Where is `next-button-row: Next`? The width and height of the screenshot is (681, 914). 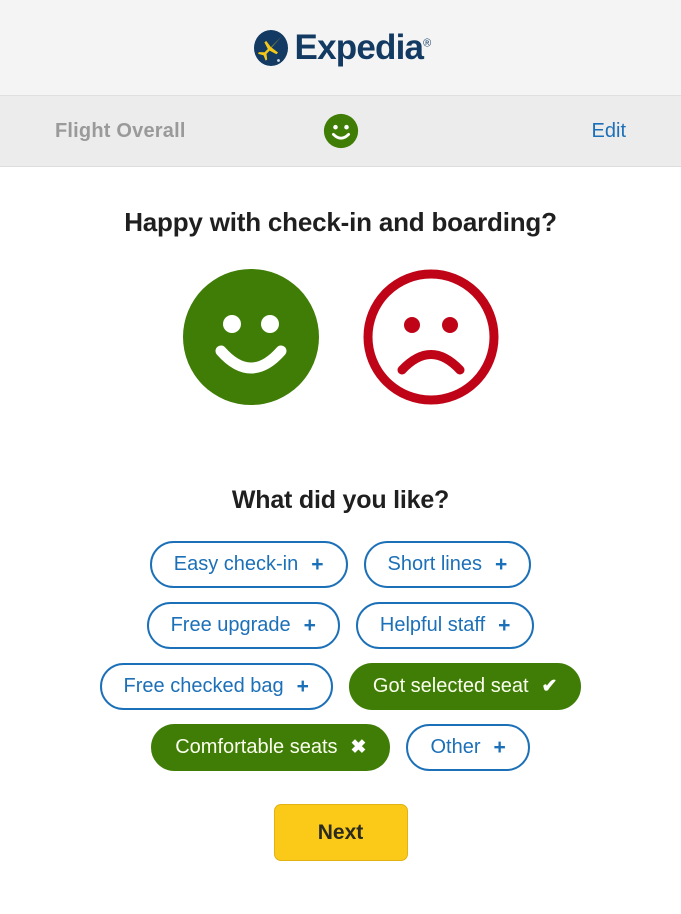
next-button-row: Next is located at coordinates (340, 832).